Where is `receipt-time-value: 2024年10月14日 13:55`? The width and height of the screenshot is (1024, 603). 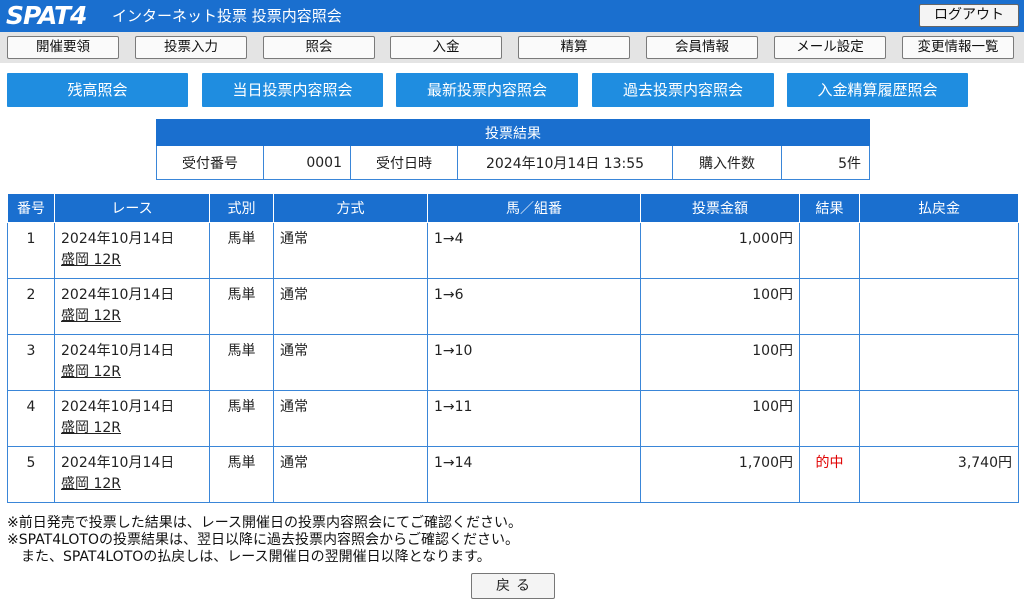
receipt-time-value: 2024年10月14日 13:55 is located at coordinates (565, 162).